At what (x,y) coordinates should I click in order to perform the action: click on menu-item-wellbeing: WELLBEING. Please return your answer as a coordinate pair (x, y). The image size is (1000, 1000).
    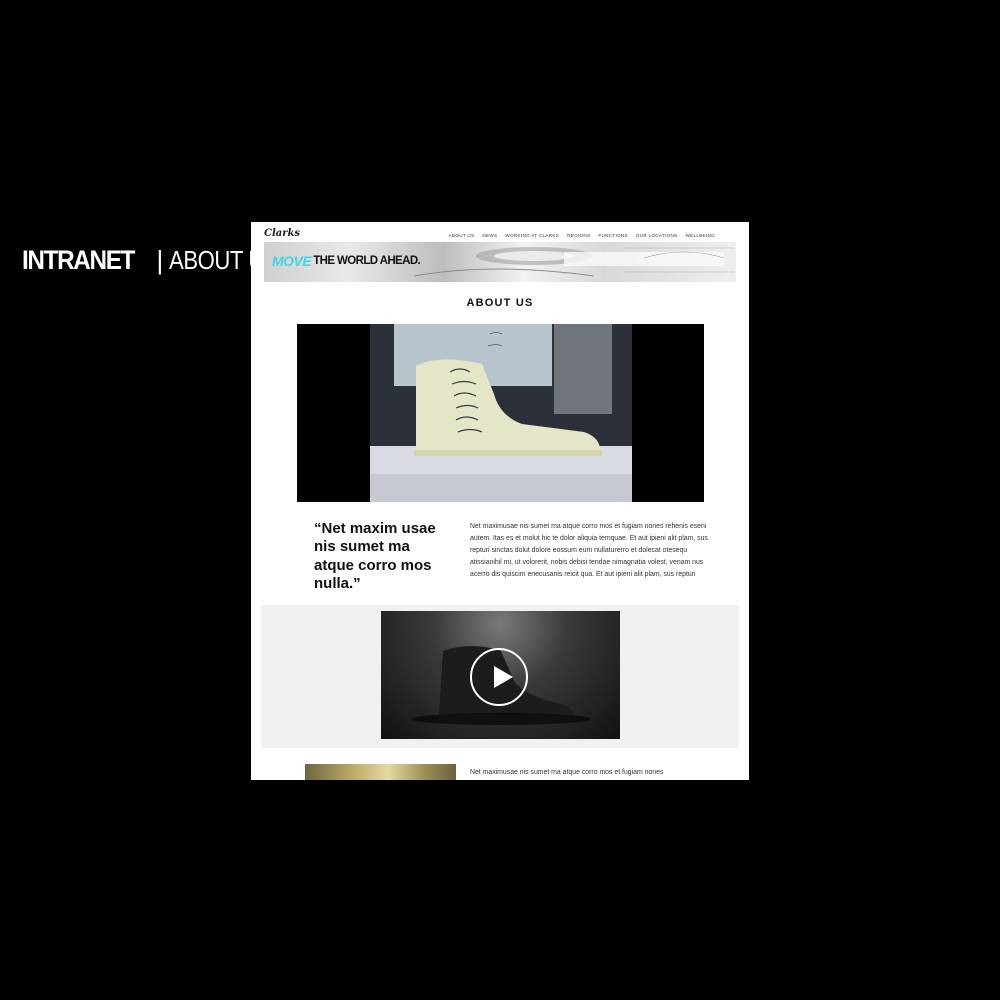
    Looking at the image, I should click on (700, 235).